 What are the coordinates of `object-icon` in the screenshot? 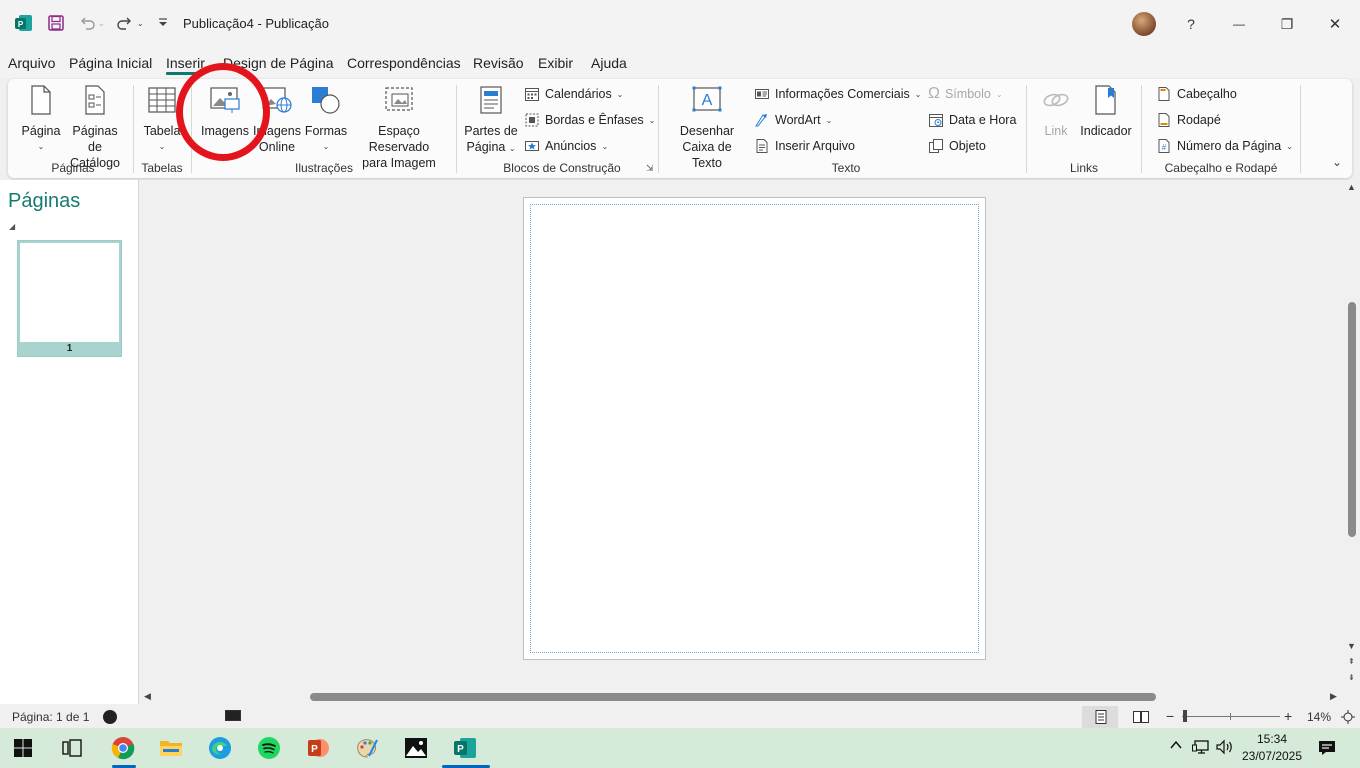 It's located at (936, 146).